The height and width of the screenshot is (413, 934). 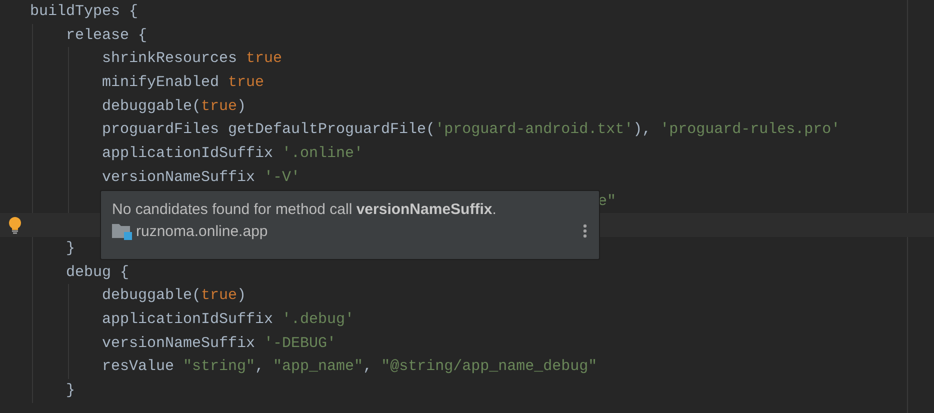 What do you see at coordinates (233, 153) in the screenshot?
I see `code-line: applicationIdSuffix '.online'` at bounding box center [233, 153].